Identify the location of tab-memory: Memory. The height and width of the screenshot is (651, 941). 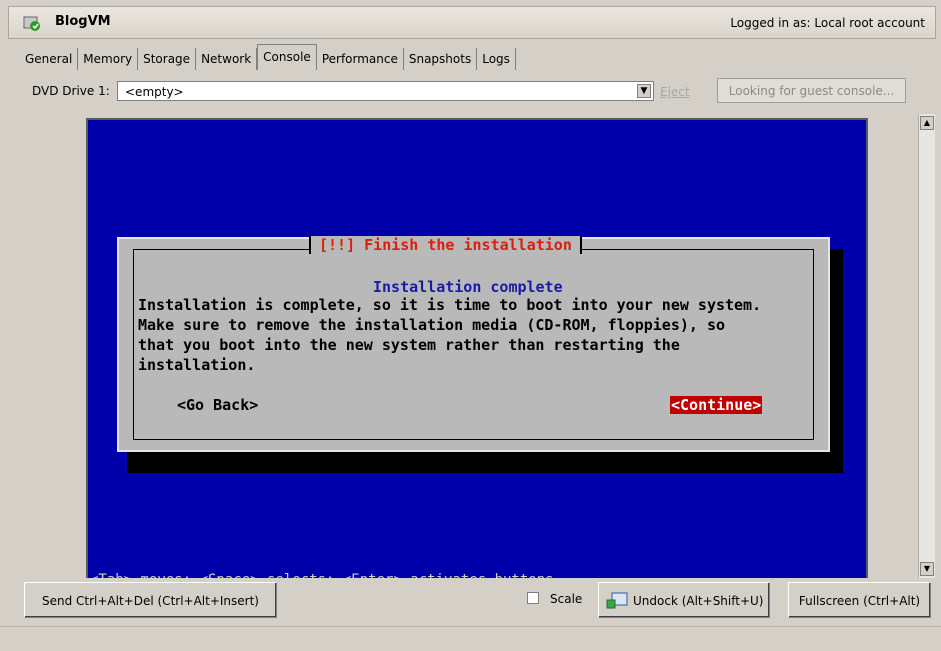
(108, 59).